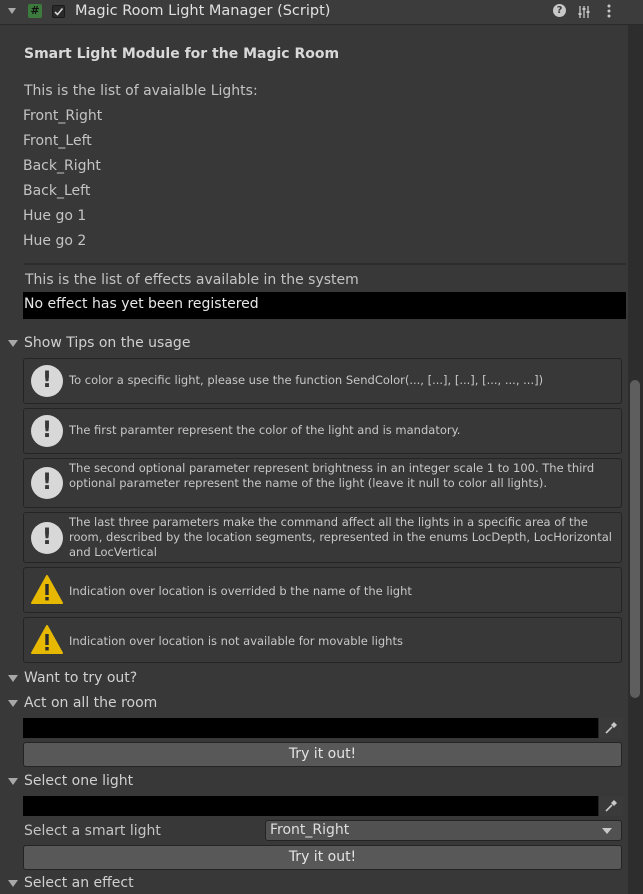  I want to click on divider, so click(325, 264).